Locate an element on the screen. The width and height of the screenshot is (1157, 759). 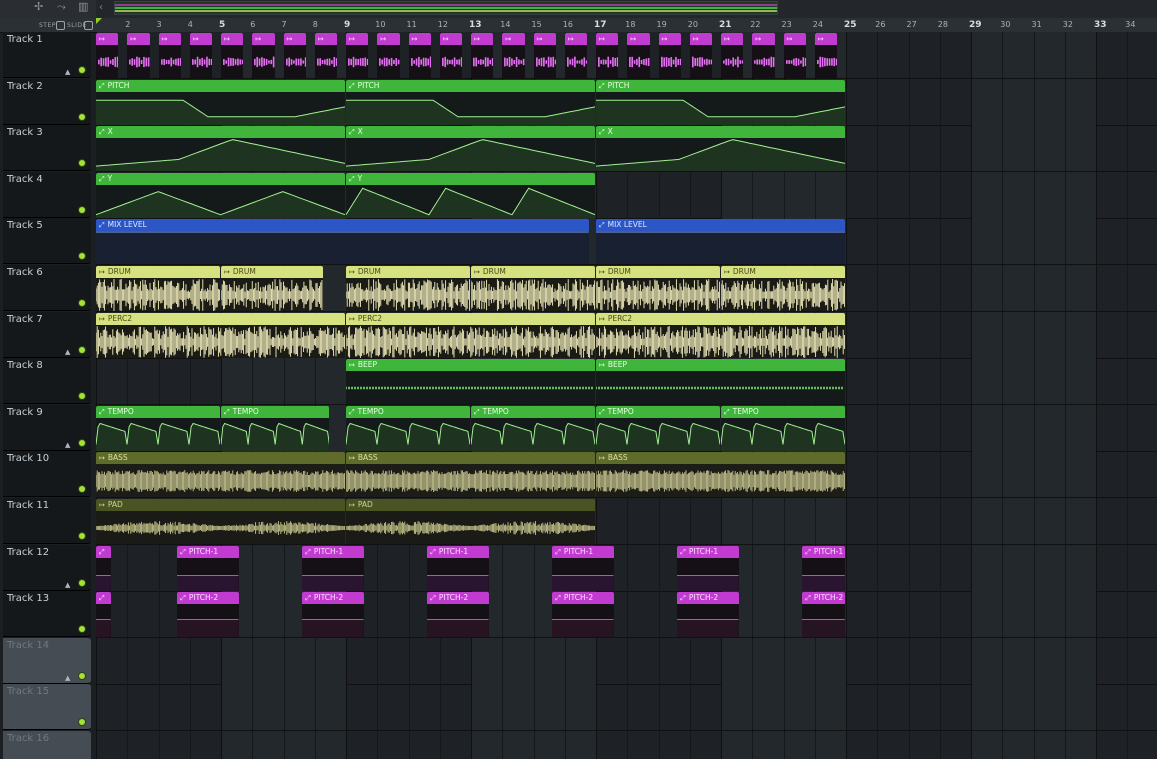
clip-title: ⤢ MIX LEVEL is located at coordinates (342, 225).